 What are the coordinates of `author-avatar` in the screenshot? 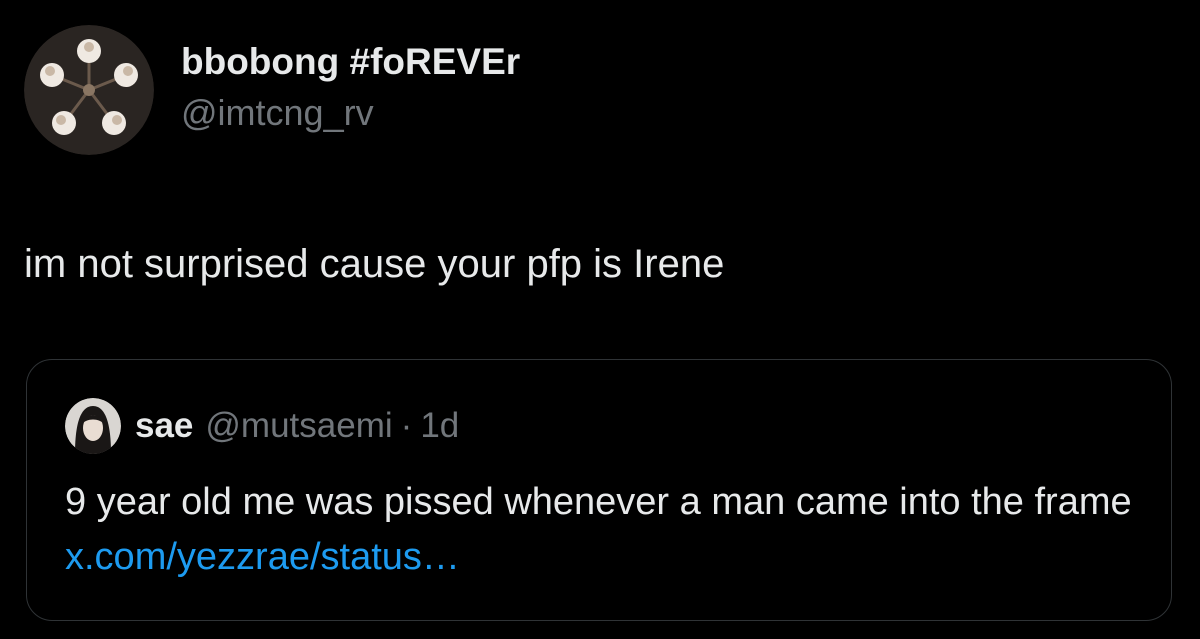 It's located at (89, 90).